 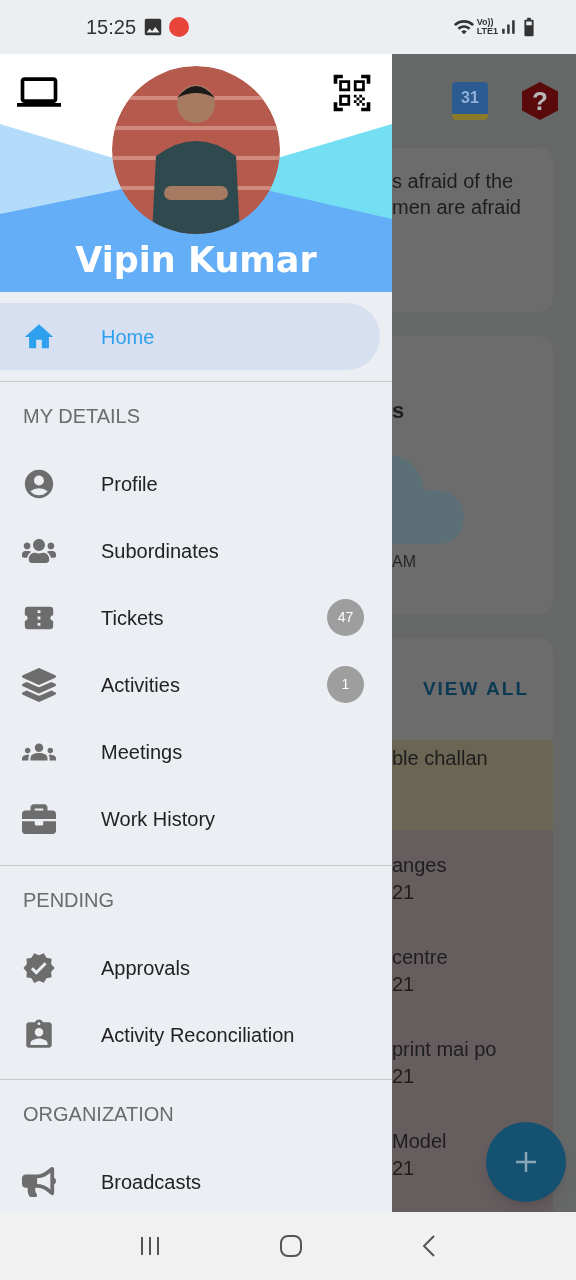 I want to click on user-name: Vipin Kumar, so click(x=196, y=260).